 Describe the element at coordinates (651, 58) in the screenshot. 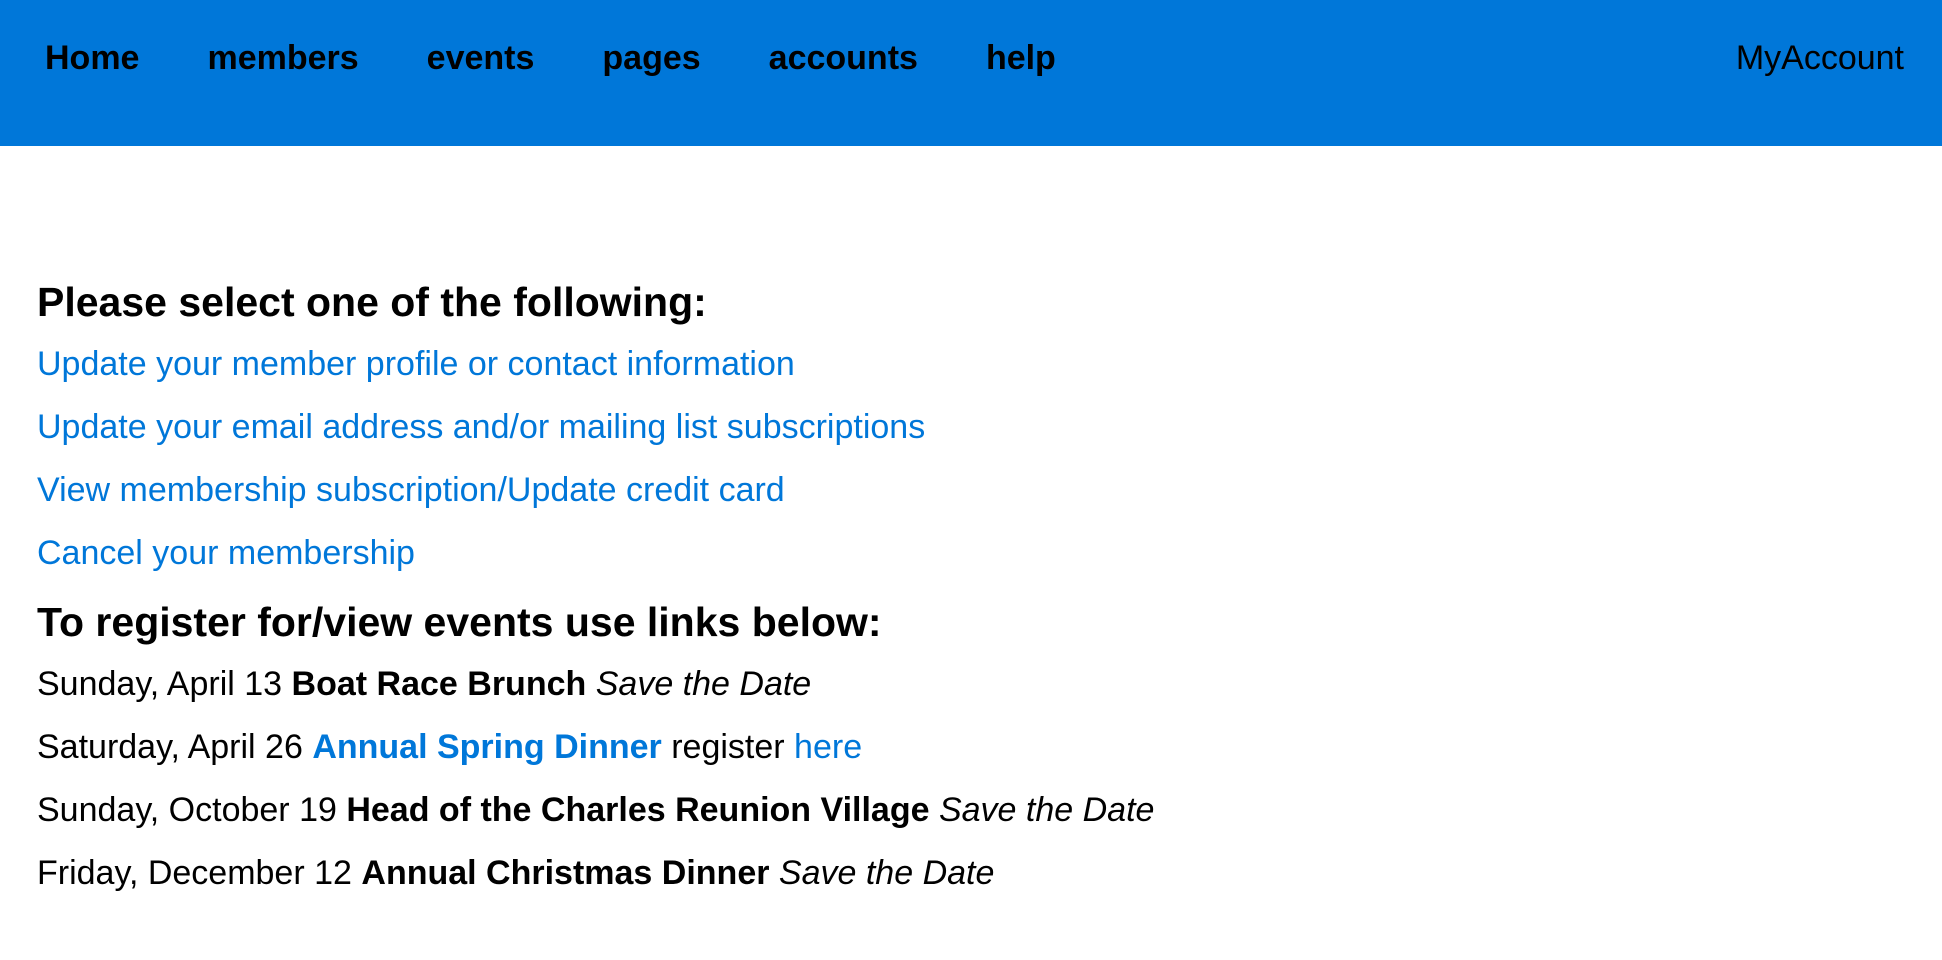

I see `nav-pages-link: pages` at that location.